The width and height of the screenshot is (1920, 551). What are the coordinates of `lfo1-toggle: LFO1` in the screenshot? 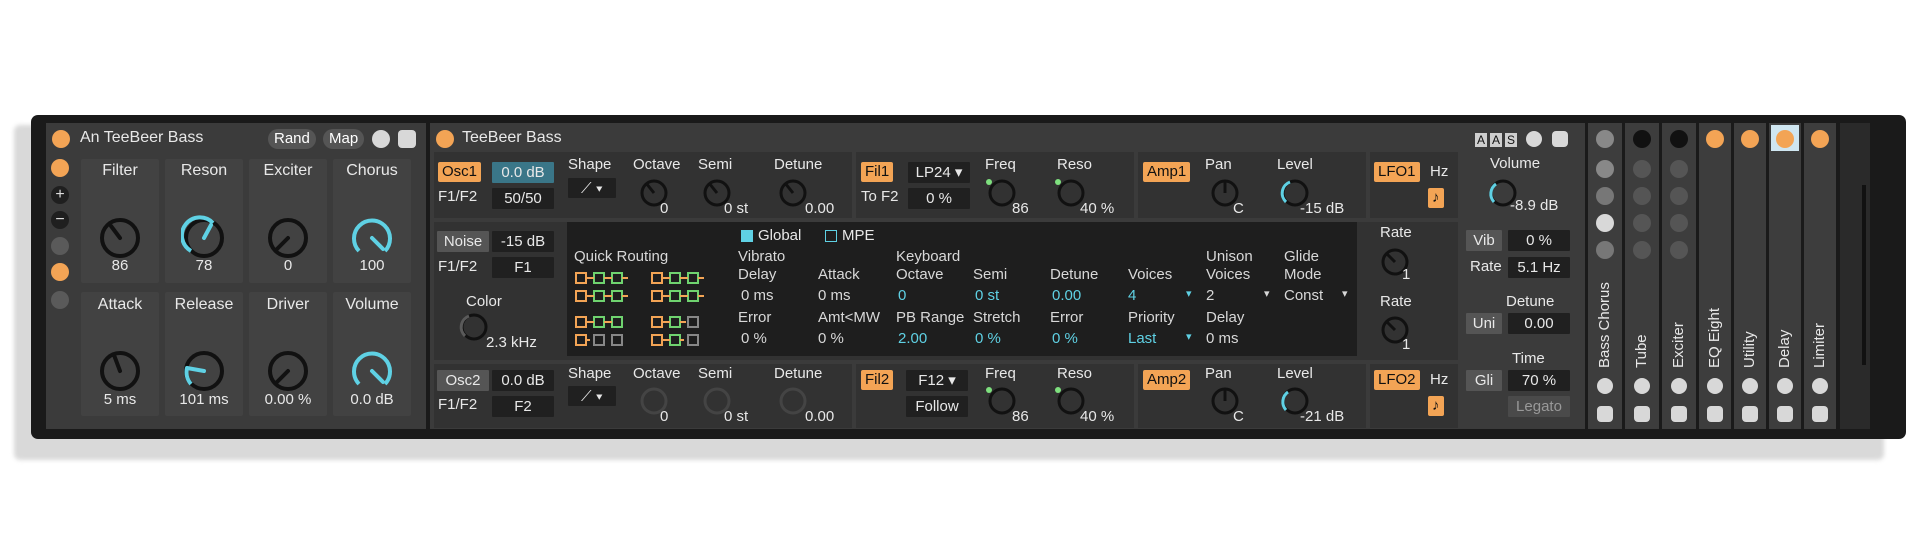 It's located at (1397, 172).